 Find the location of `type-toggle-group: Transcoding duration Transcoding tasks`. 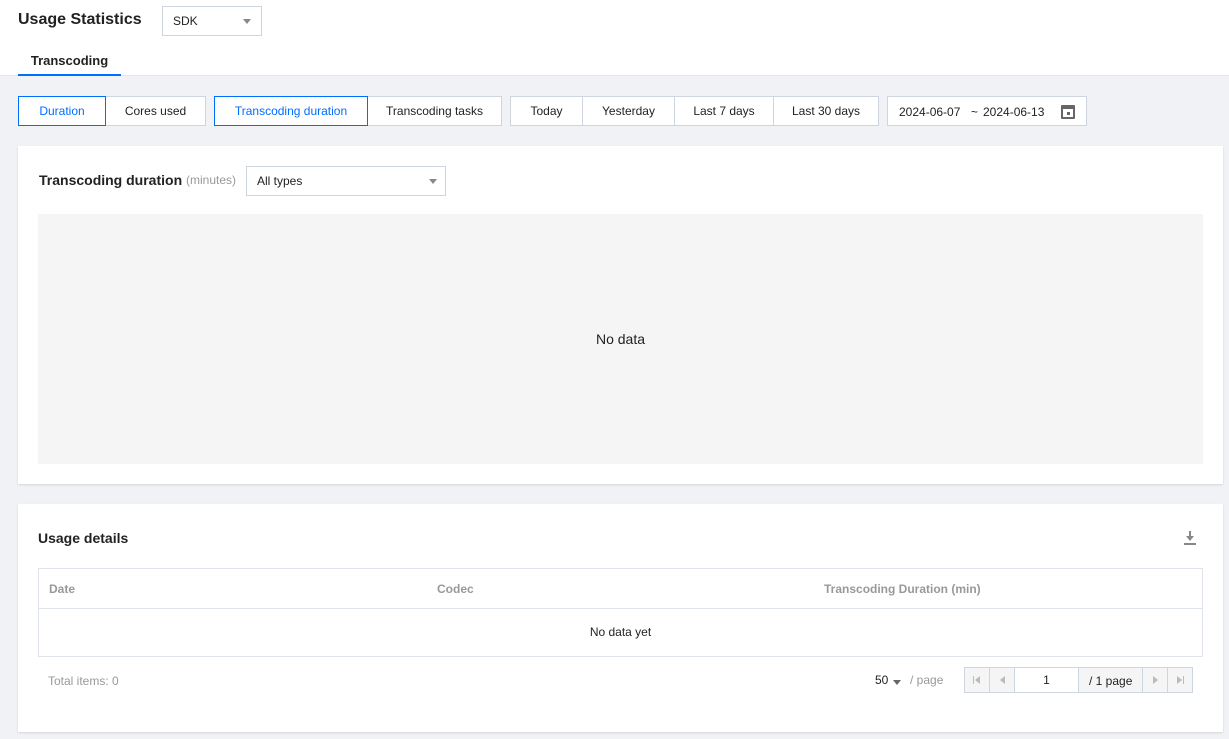

type-toggle-group: Transcoding duration Transcoding tasks is located at coordinates (358, 111).